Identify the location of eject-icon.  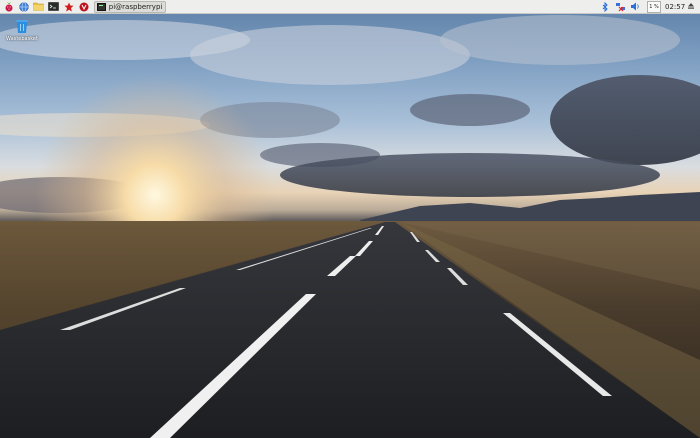
(691, 7).